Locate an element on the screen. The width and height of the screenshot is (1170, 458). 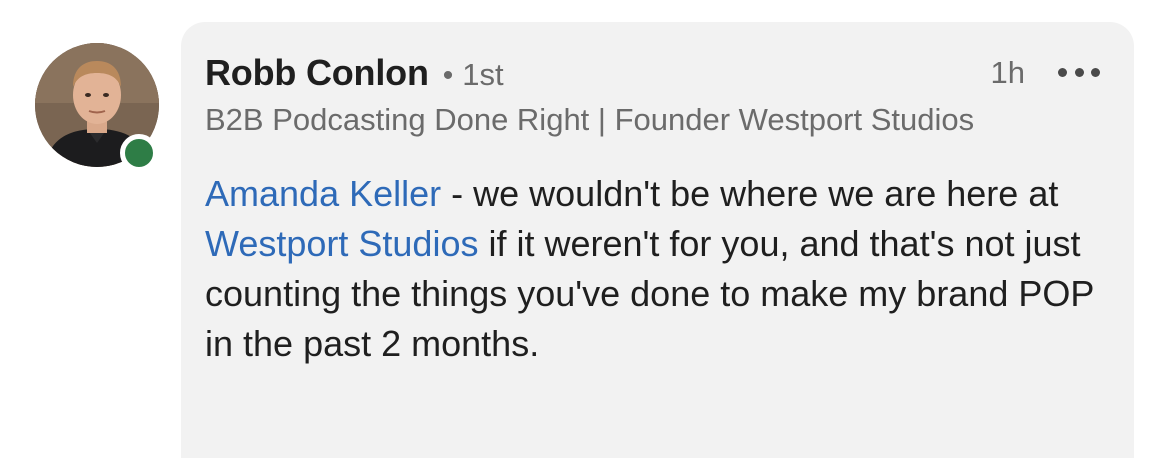
mention-company-link: Westport Studios is located at coordinates (341, 243).